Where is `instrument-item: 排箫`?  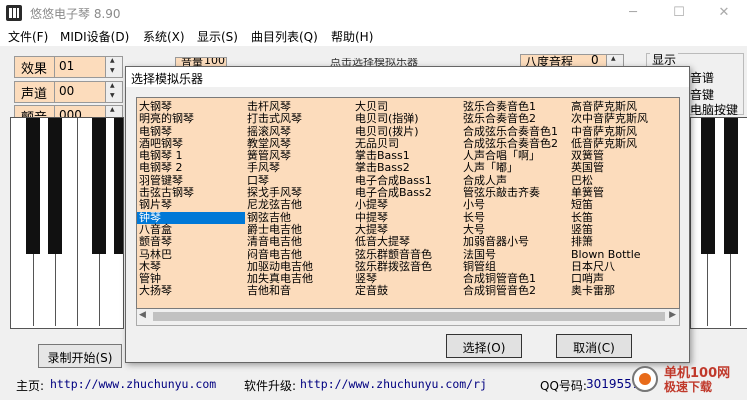 instrument-item: 排箫 is located at coordinates (624, 241).